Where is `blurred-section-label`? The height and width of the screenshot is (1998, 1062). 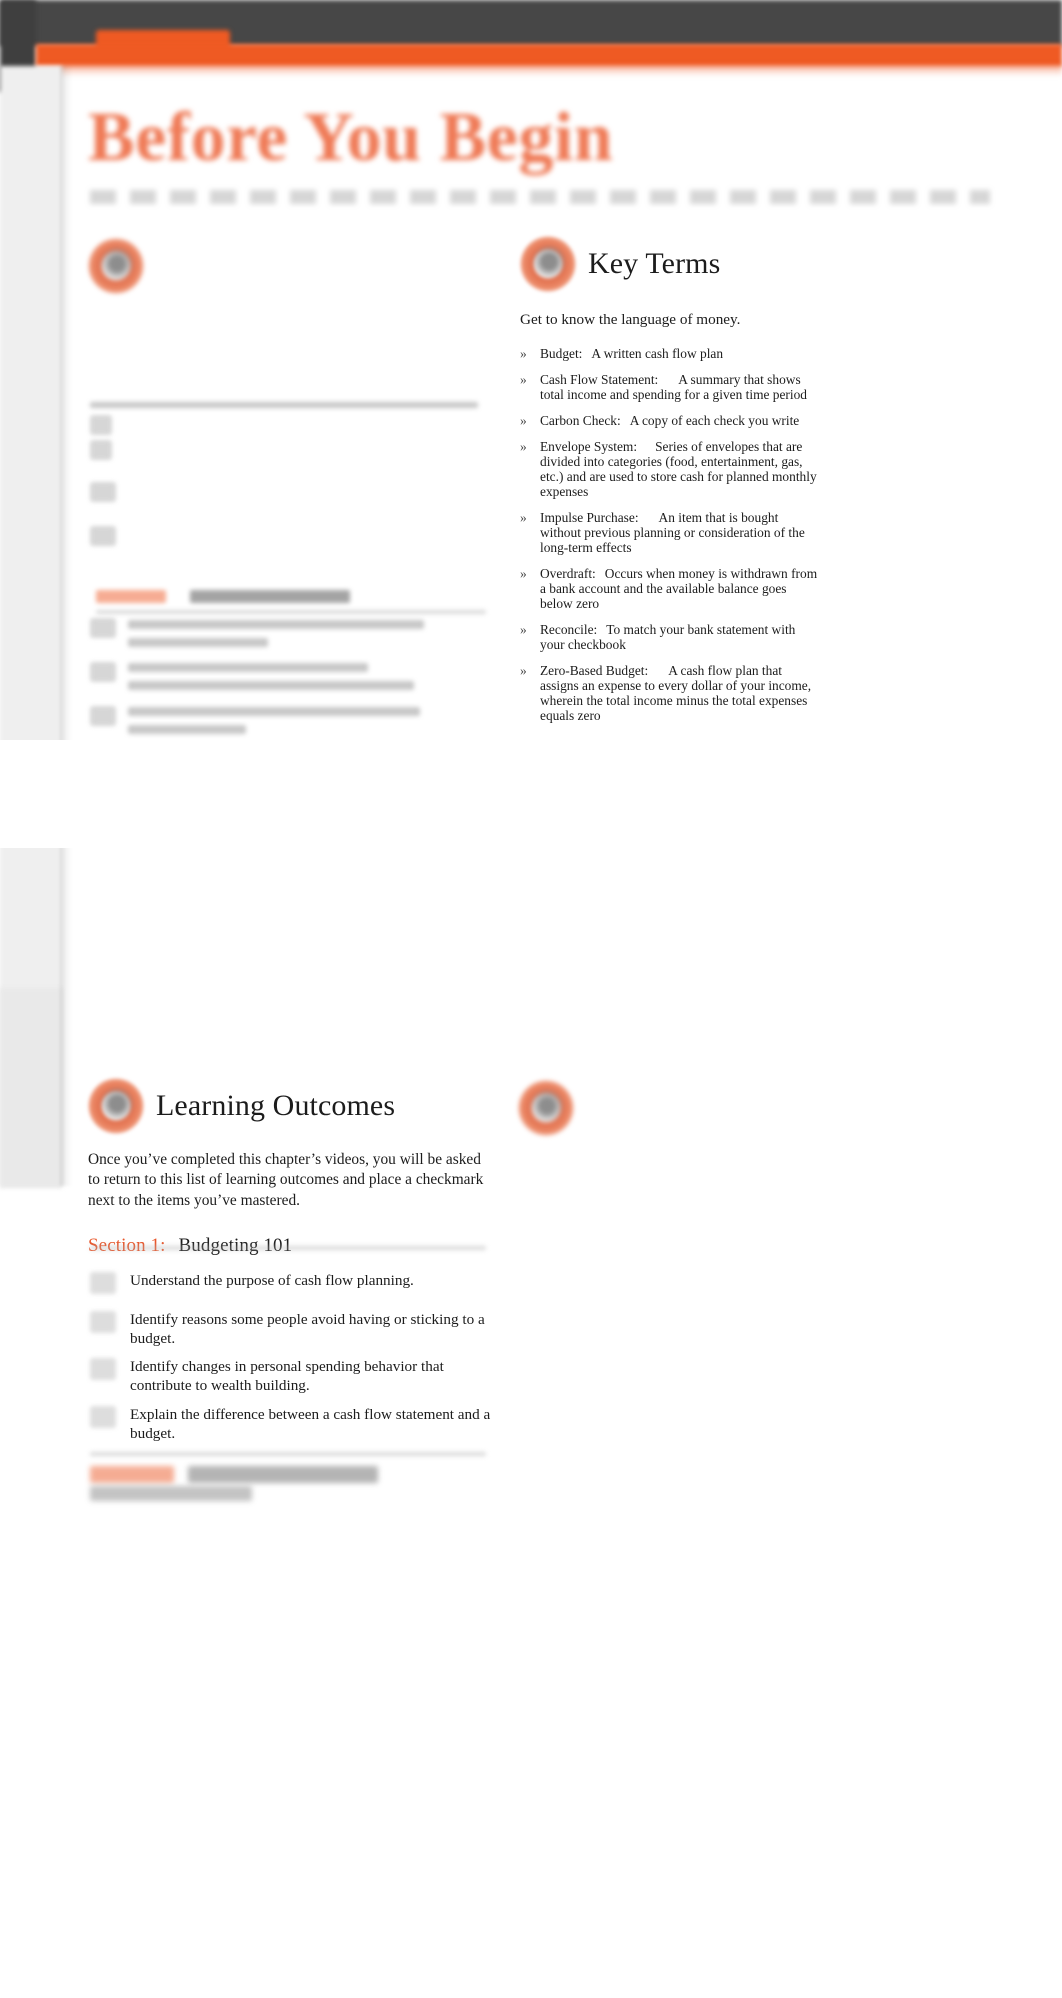 blurred-section-label is located at coordinates (131, 596).